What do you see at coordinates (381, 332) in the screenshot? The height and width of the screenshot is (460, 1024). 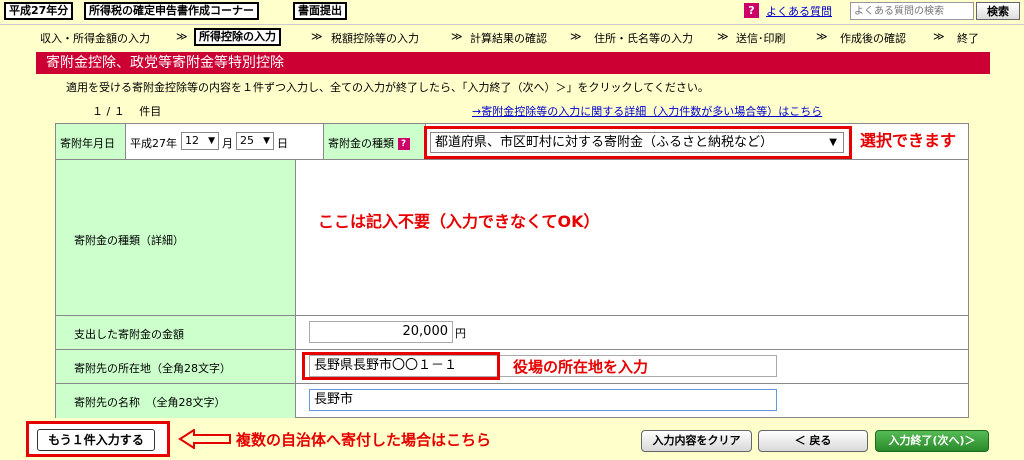 I see `amount-input: 20,000` at bounding box center [381, 332].